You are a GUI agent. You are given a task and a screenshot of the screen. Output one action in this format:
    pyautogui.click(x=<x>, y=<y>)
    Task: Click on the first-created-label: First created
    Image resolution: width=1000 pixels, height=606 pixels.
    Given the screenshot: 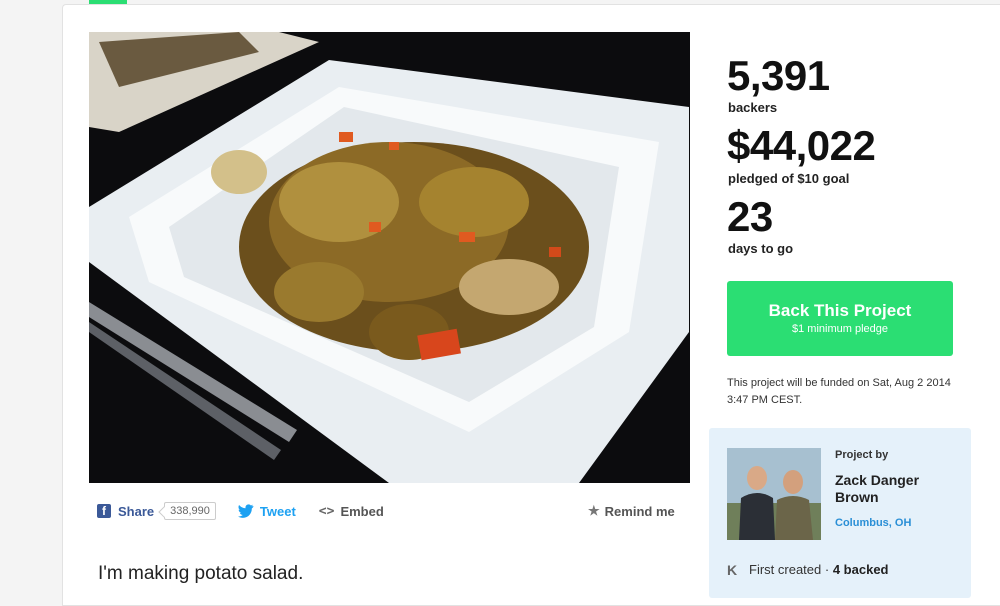 What is the action you would take?
    pyautogui.click(x=785, y=569)
    